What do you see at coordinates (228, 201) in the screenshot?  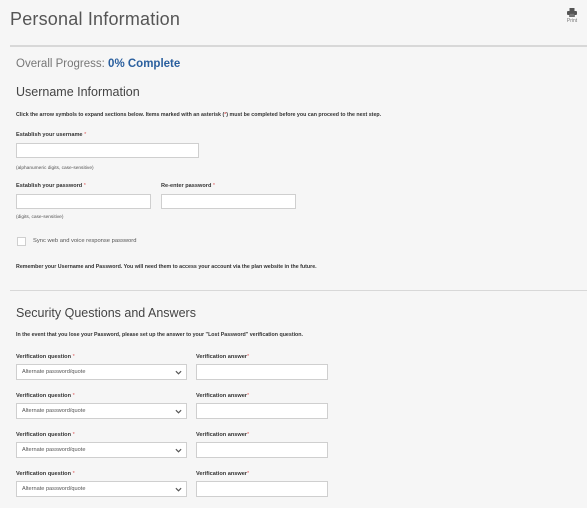 I see `reenter-password-input` at bounding box center [228, 201].